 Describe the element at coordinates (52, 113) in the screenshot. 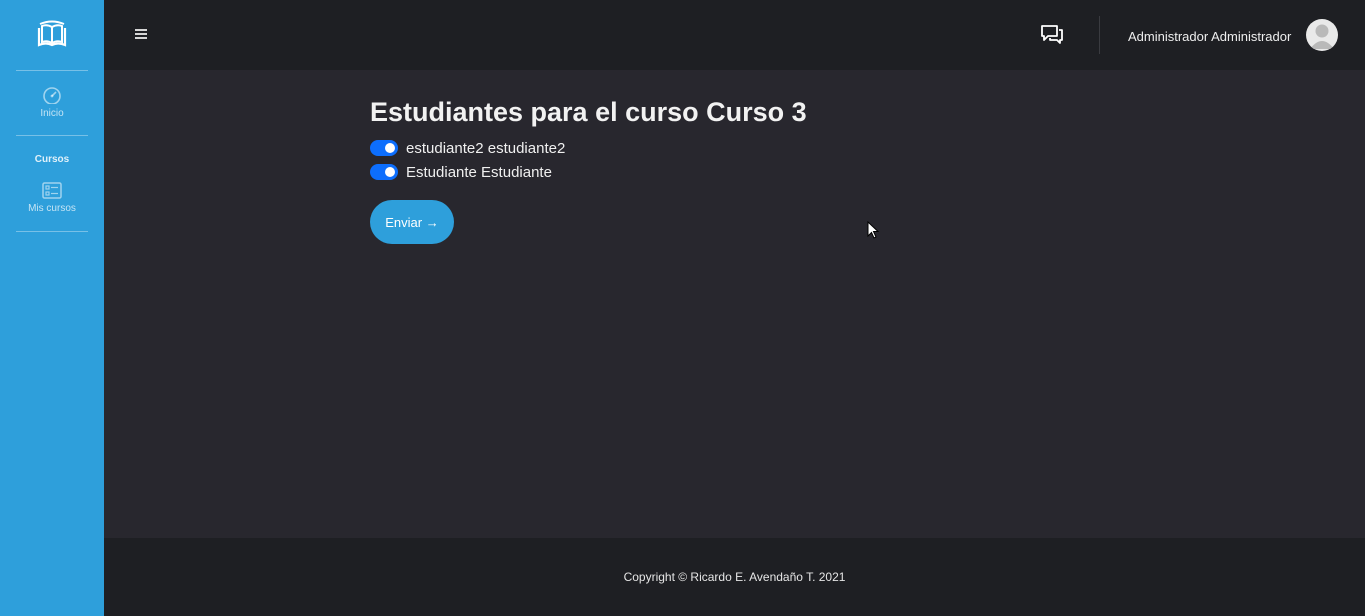

I see `sidebar-item-label: Inicio` at that location.